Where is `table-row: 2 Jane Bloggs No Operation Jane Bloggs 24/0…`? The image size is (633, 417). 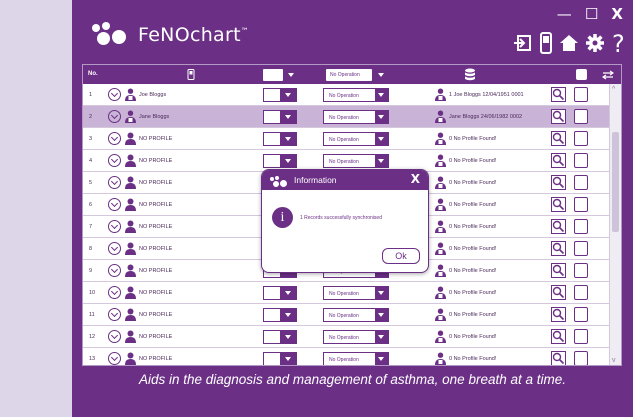
table-row: 2 Jane Bloggs No Operation Jane Bloggs 24/0… is located at coordinates (346, 117).